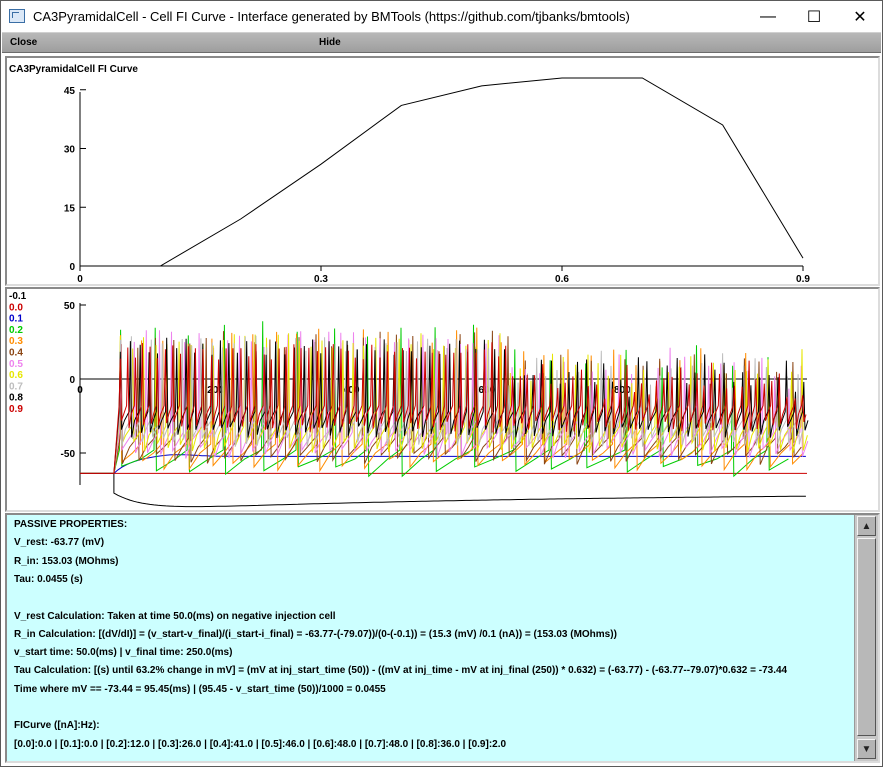 This screenshot has width=883, height=767. Describe the element at coordinates (80, 390) in the screenshot. I see `v-x-tick-label: 0` at that location.